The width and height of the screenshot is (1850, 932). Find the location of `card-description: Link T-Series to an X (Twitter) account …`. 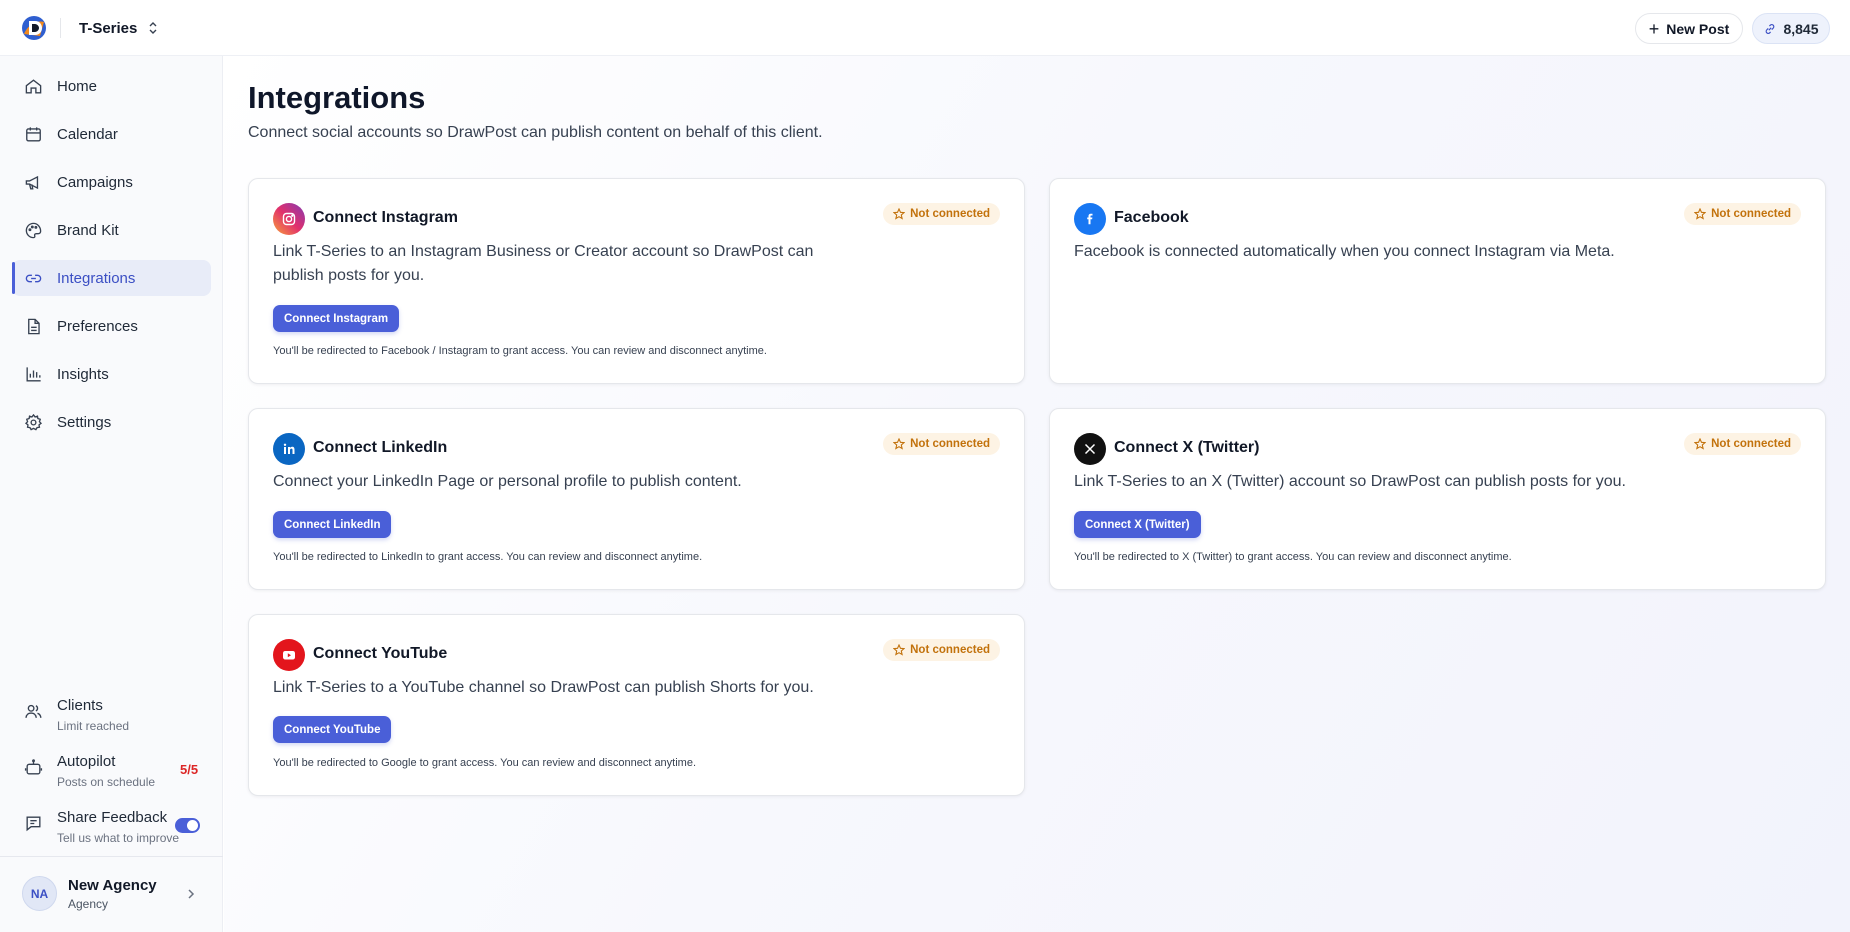

card-description: Link T-Series to an X (Twitter) account … is located at coordinates (1350, 481).